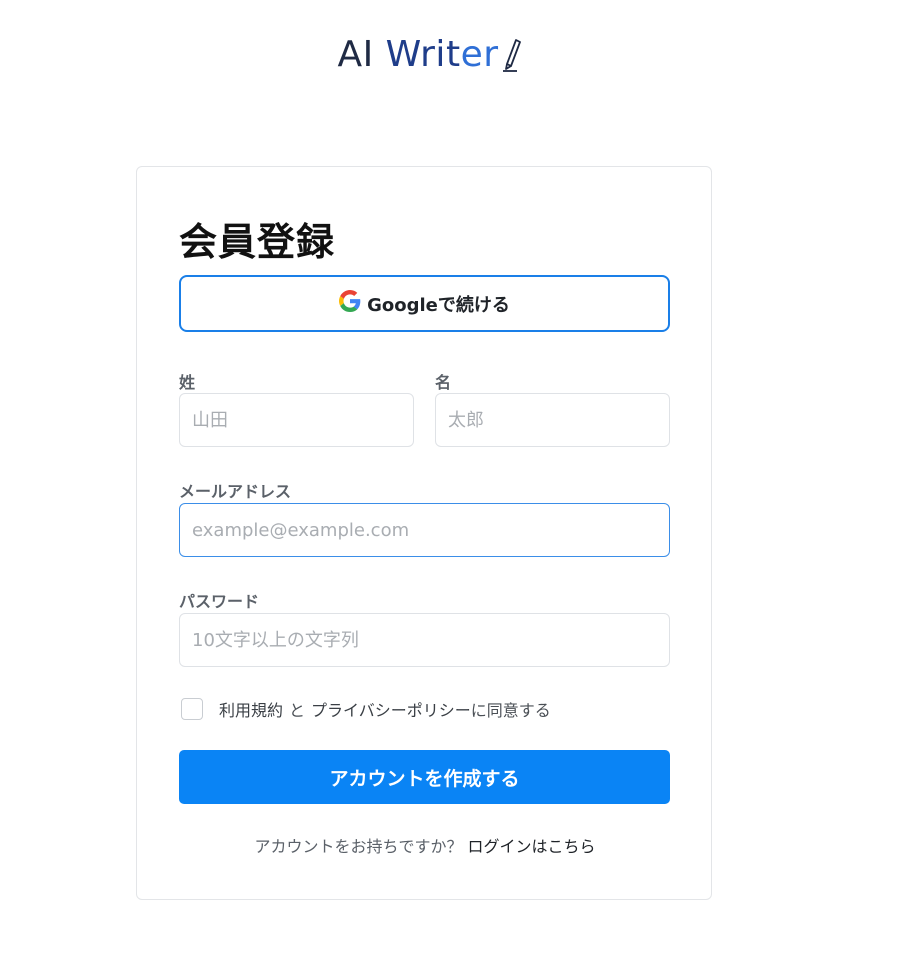 The height and width of the screenshot is (956, 900). Describe the element at coordinates (552, 420) in the screenshot. I see `first-name-input` at that location.